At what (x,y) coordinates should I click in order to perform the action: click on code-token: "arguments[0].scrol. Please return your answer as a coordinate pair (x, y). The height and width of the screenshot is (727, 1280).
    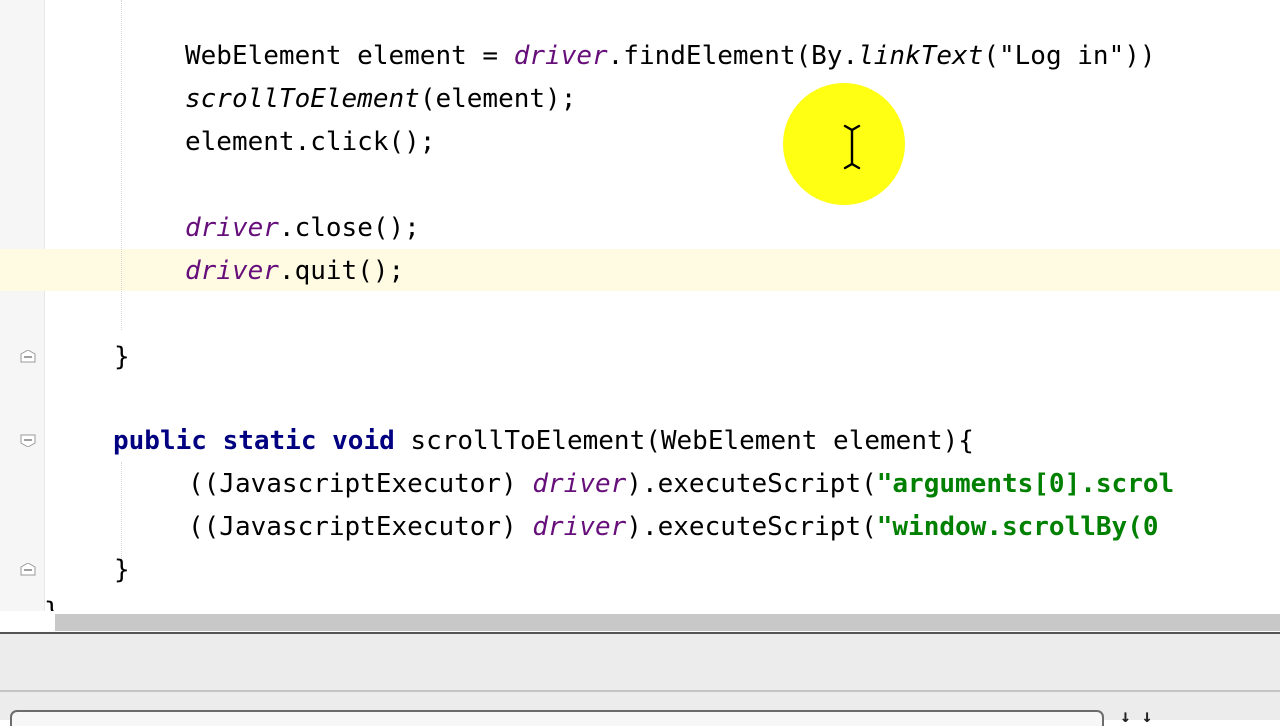
    Looking at the image, I should click on (1025, 484).